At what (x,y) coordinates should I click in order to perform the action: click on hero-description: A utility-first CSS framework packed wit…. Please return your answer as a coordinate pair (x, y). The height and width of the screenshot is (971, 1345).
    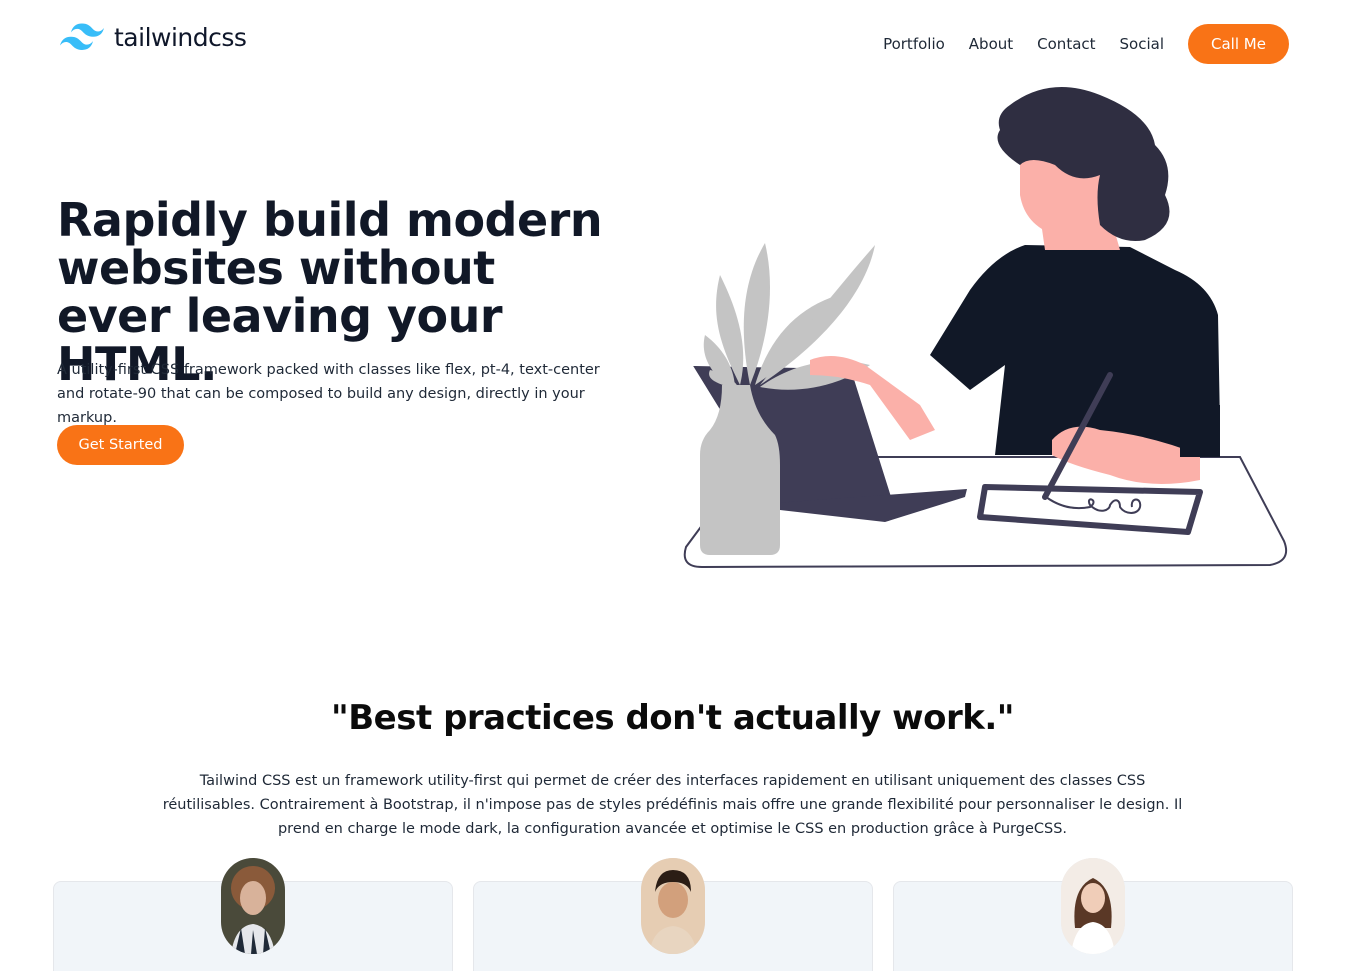
    Looking at the image, I should click on (328, 394).